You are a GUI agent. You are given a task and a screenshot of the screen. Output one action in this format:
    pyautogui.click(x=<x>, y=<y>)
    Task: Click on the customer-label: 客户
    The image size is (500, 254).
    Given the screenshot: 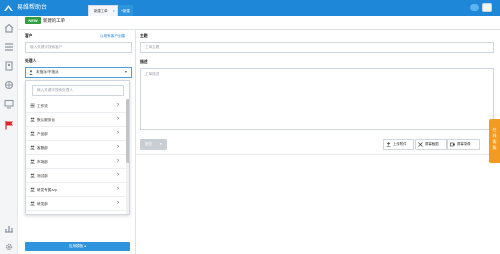 What is the action you would take?
    pyautogui.click(x=29, y=36)
    